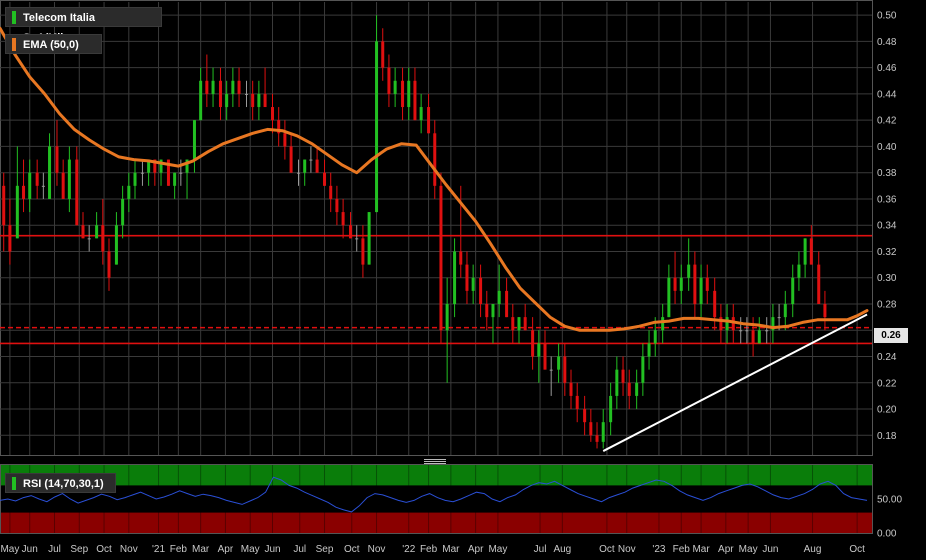 The height and width of the screenshot is (560, 926). What do you see at coordinates (813, 549) in the screenshot?
I see `x-tick-label: Aug` at bounding box center [813, 549].